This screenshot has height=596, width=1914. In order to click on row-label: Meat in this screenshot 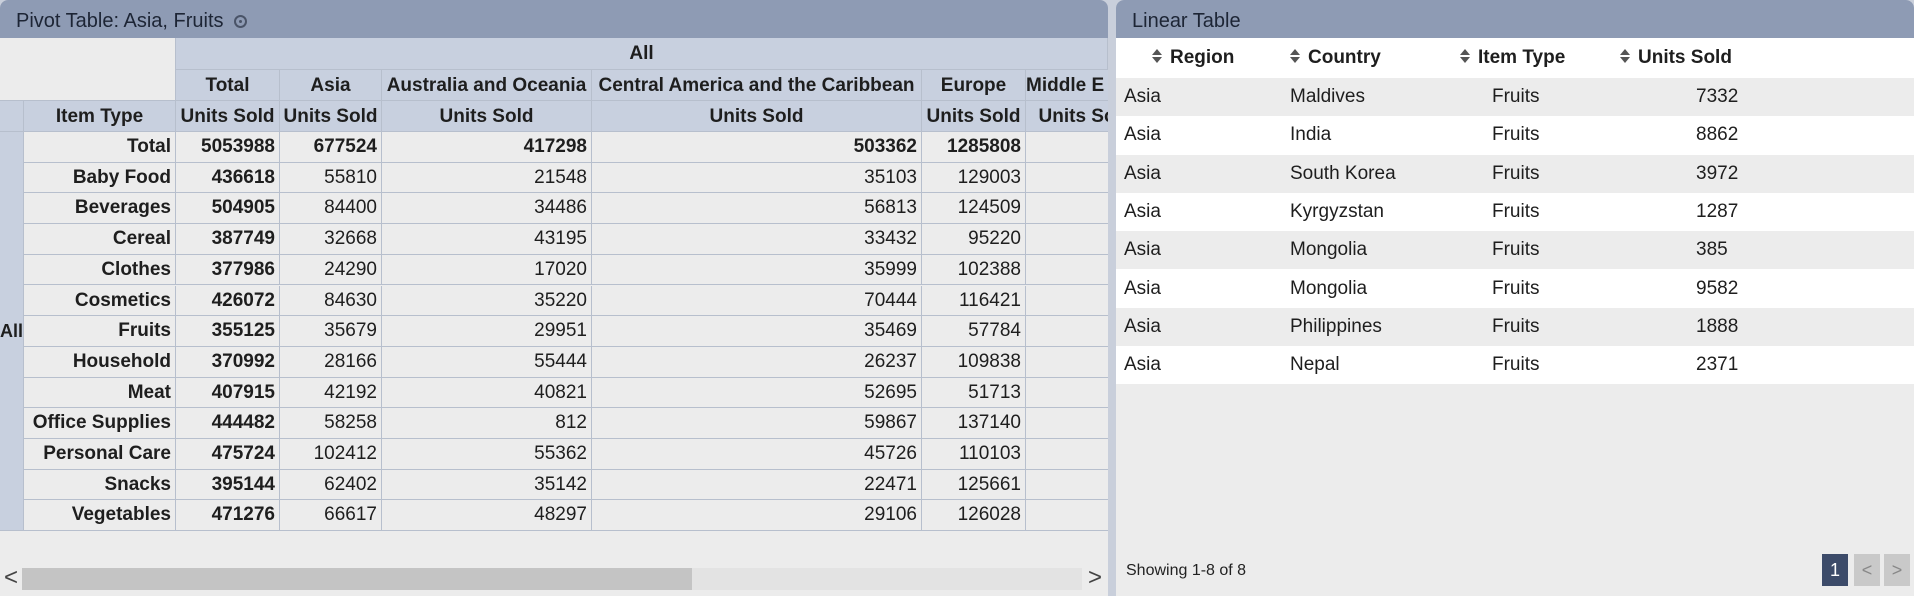, I will do `click(100, 393)`.